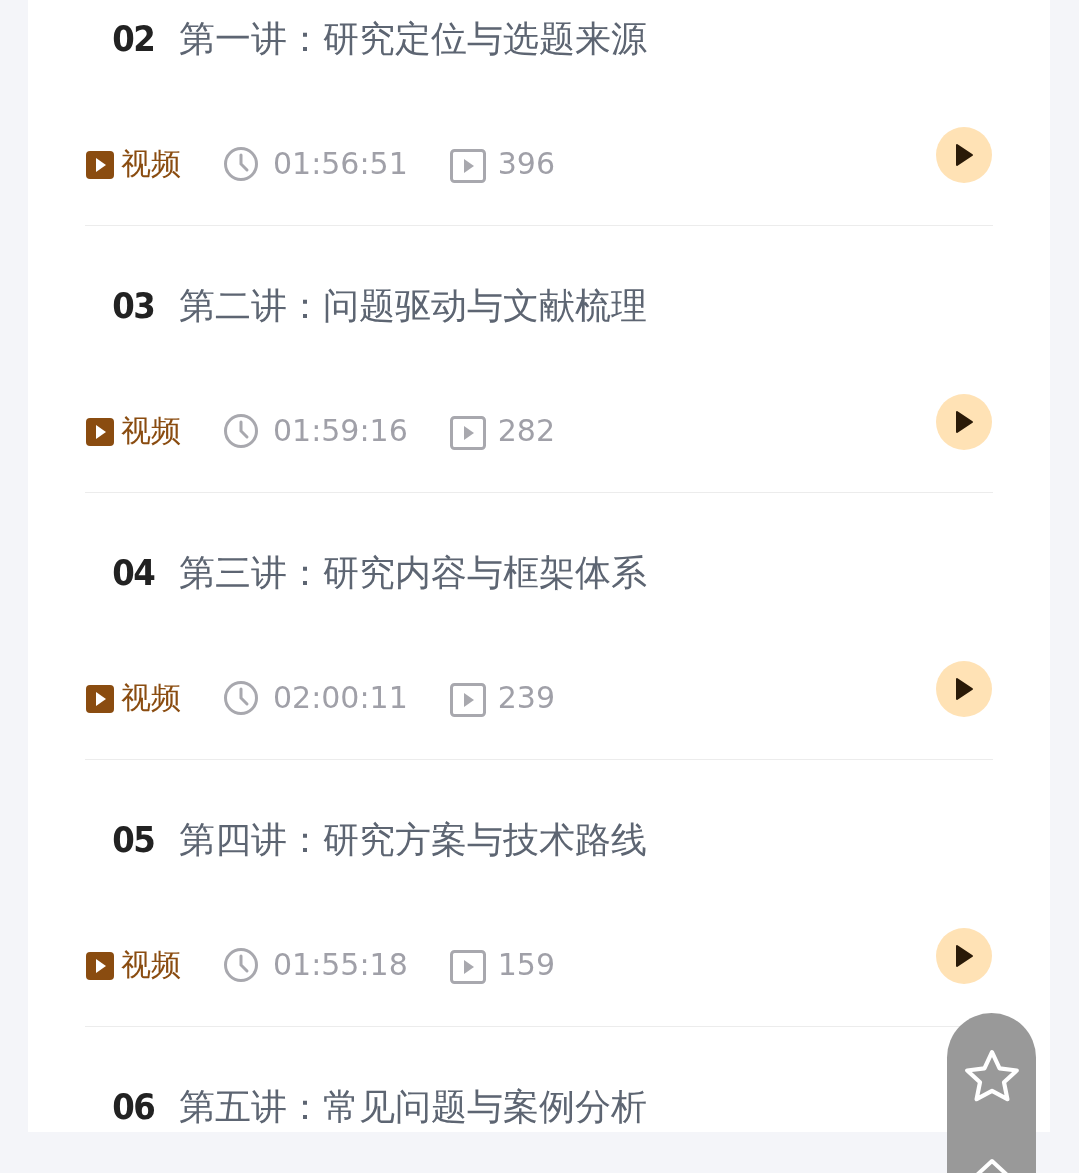 Image resolution: width=1079 pixels, height=1173 pixels. I want to click on lesson-title: 第四讲：研究方案与技术路线, so click(412, 840).